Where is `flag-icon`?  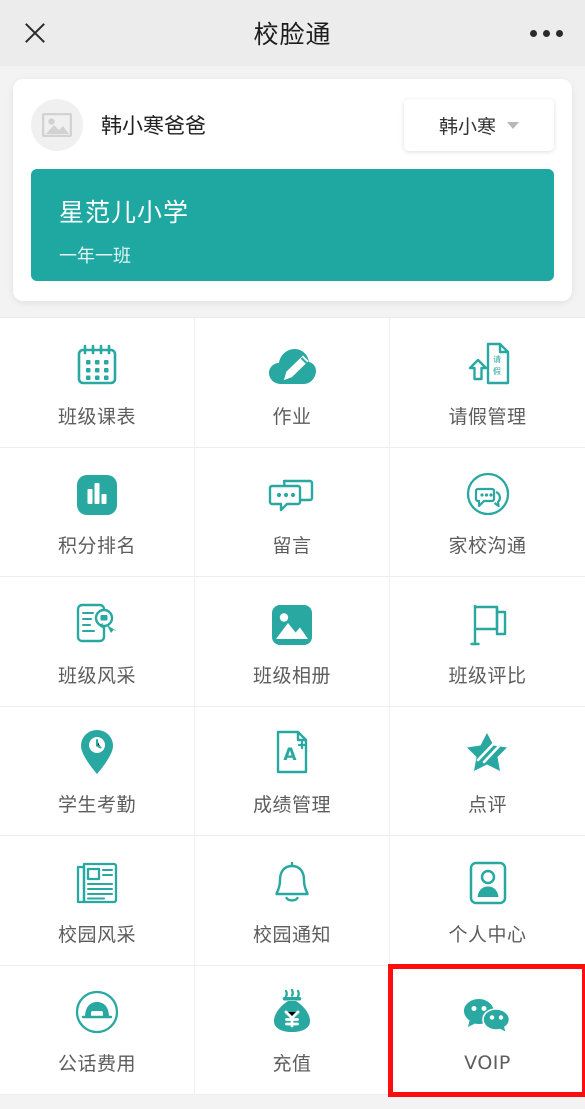
flag-icon is located at coordinates (488, 621).